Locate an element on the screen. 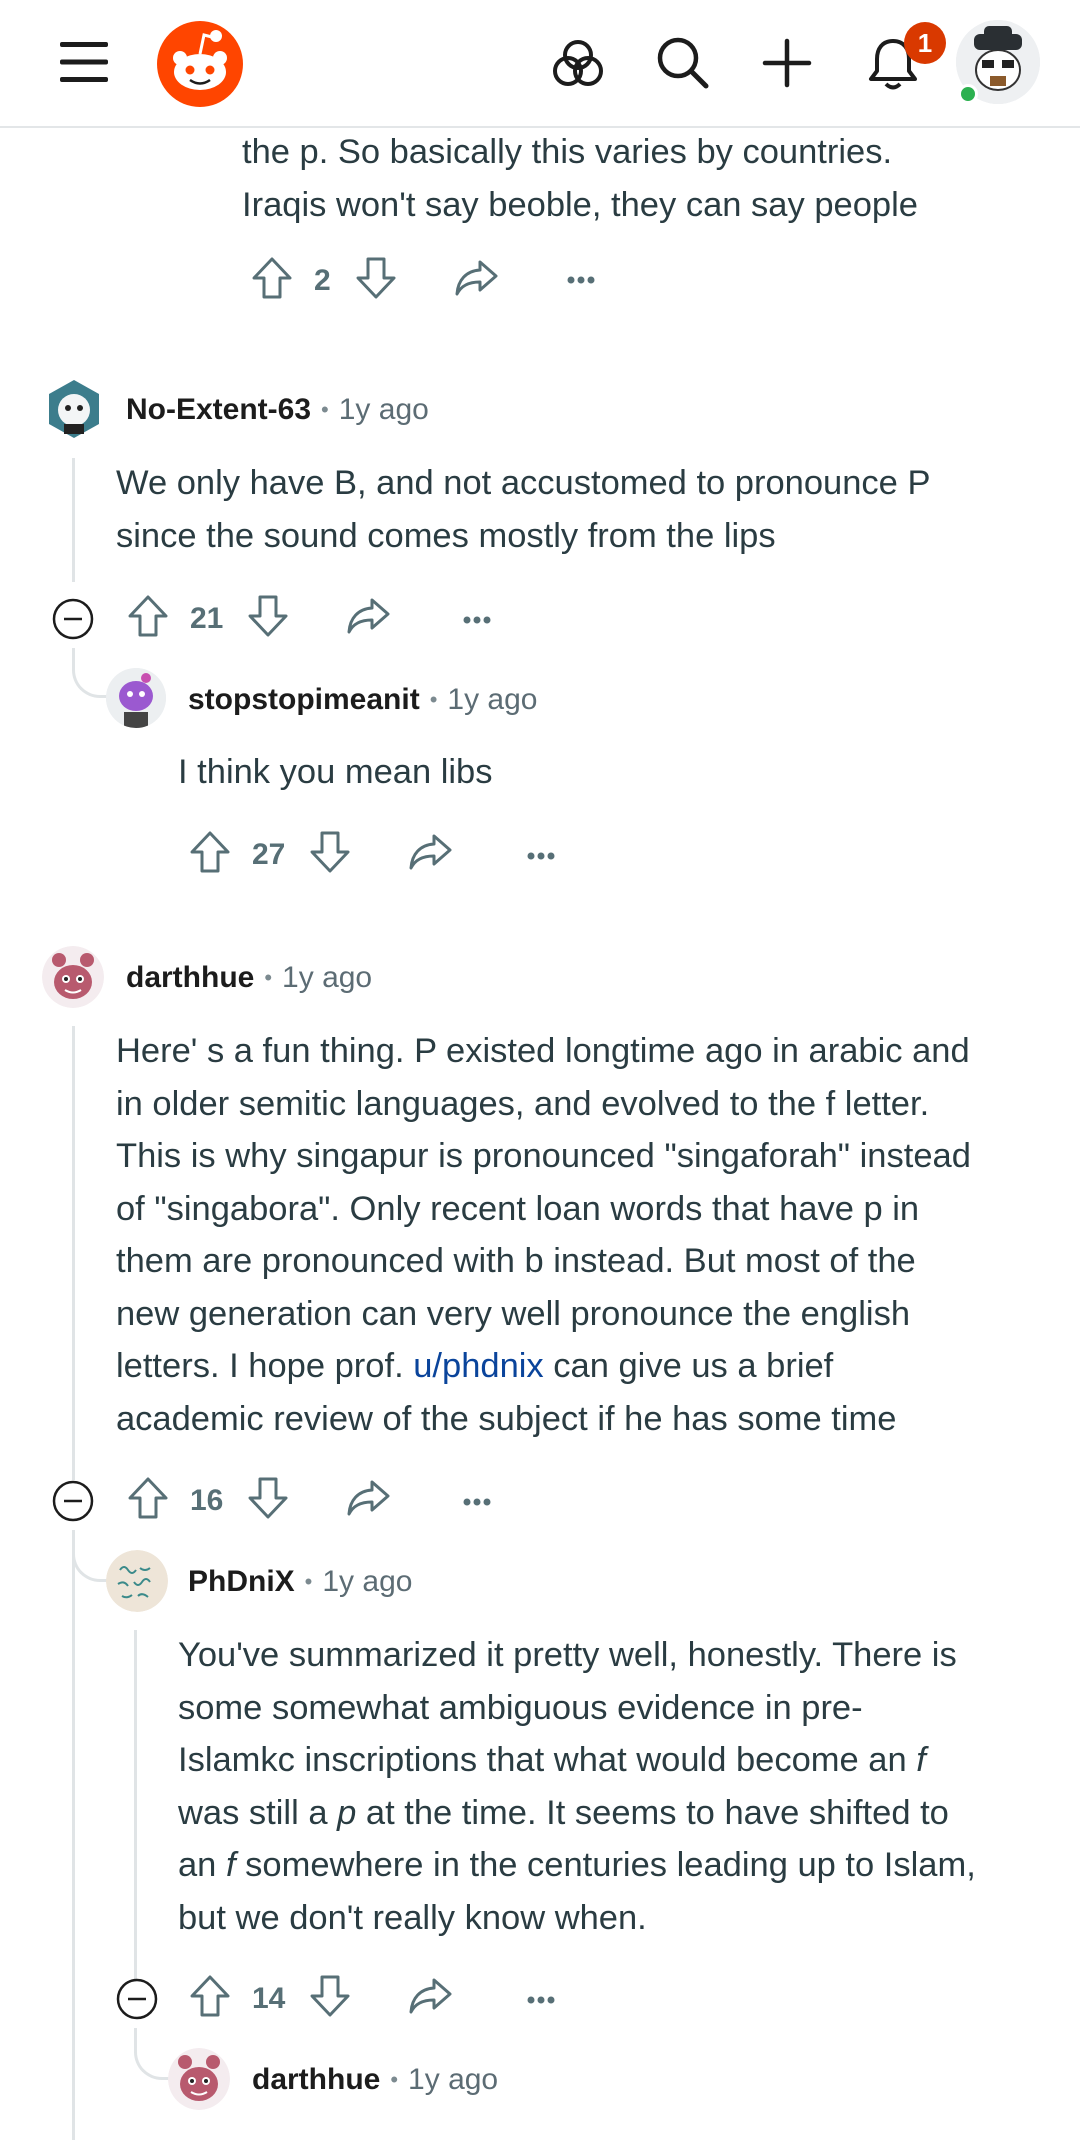 The height and width of the screenshot is (2140, 1080). comment-actions: 2 is located at coordinates (430, 284).